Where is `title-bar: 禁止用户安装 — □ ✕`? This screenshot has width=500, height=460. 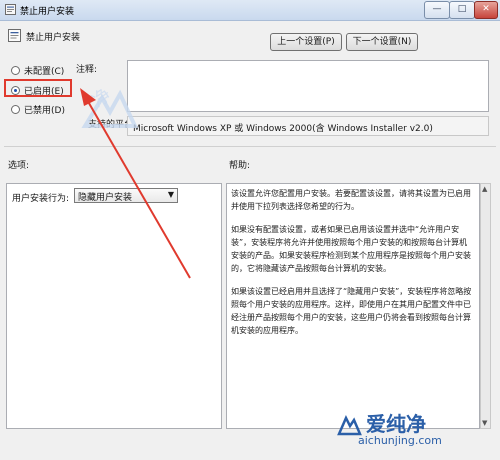 title-bar: 禁止用户安装 — □ ✕ is located at coordinates (250, 10).